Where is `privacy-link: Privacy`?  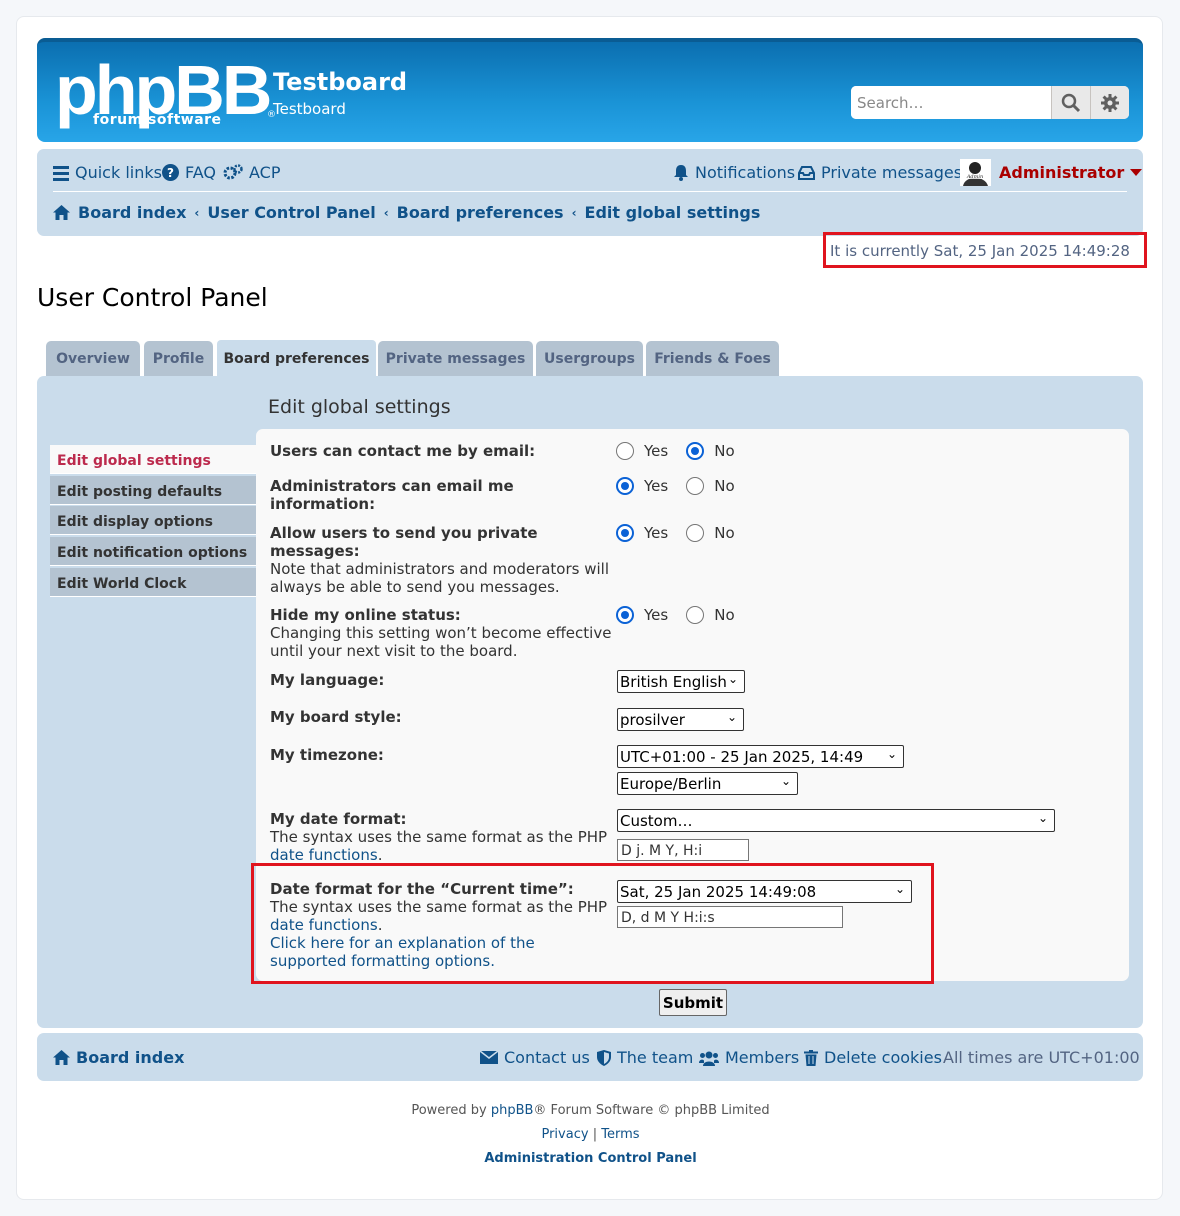 privacy-link: Privacy is located at coordinates (564, 1134).